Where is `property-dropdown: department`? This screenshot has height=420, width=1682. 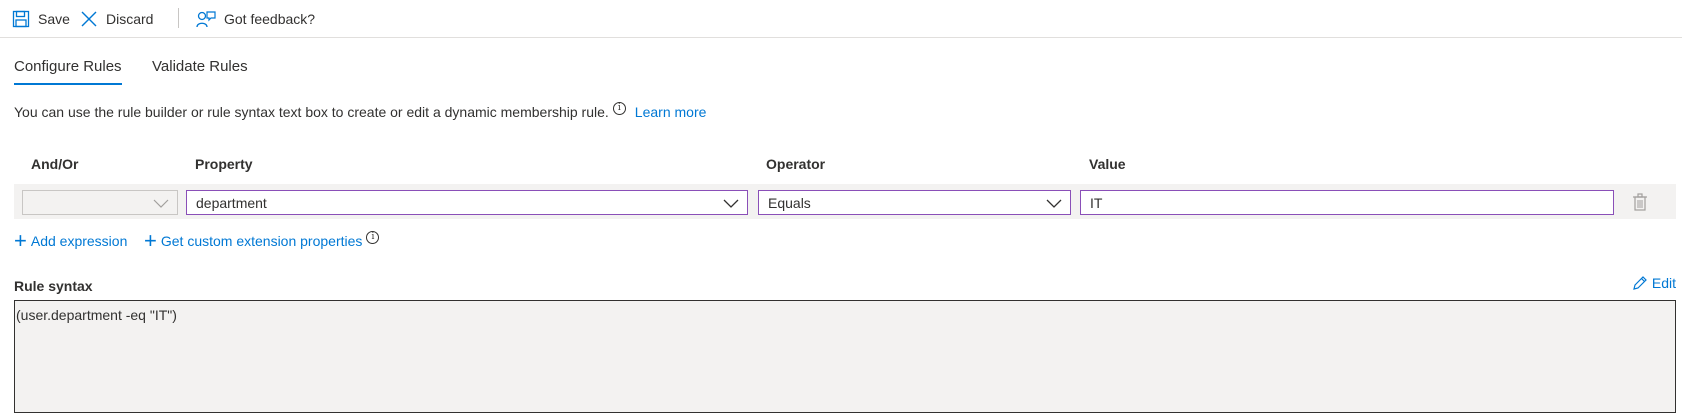
property-dropdown: department is located at coordinates (467, 202).